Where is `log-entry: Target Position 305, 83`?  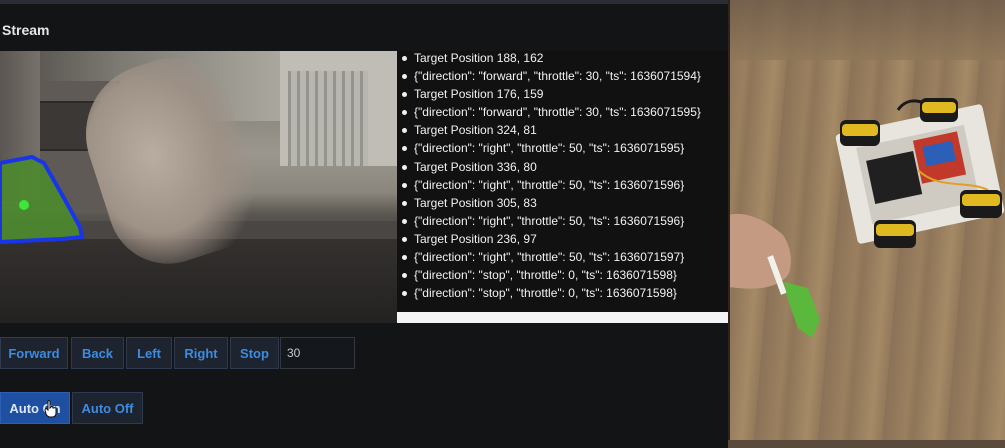 log-entry: Target Position 305, 83 is located at coordinates (562, 203).